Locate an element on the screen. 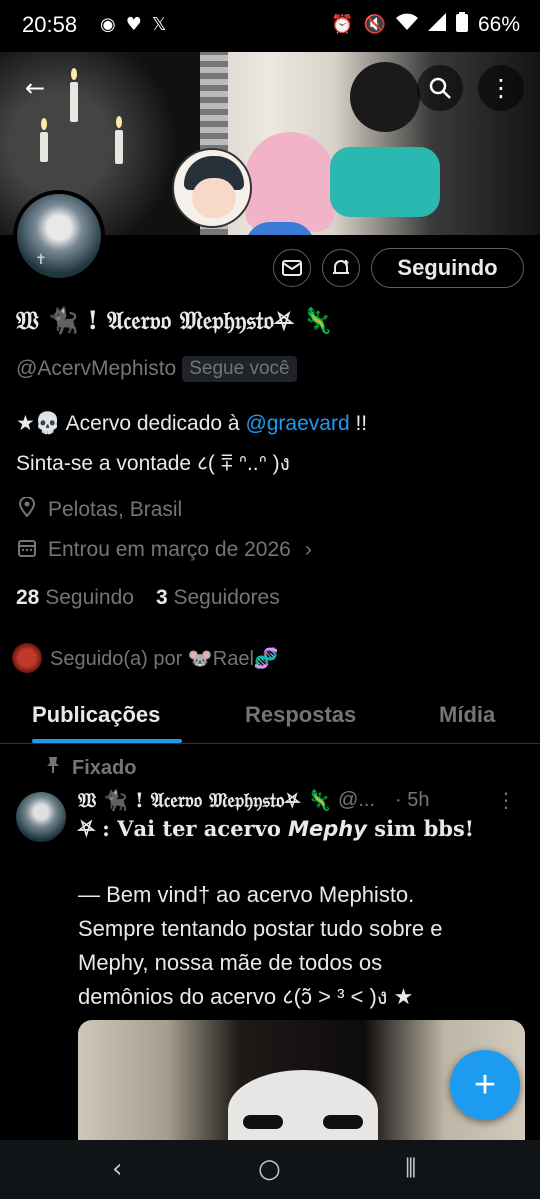 This screenshot has height=1199, width=540. post-timestamp: · 5h is located at coordinates (412, 800).